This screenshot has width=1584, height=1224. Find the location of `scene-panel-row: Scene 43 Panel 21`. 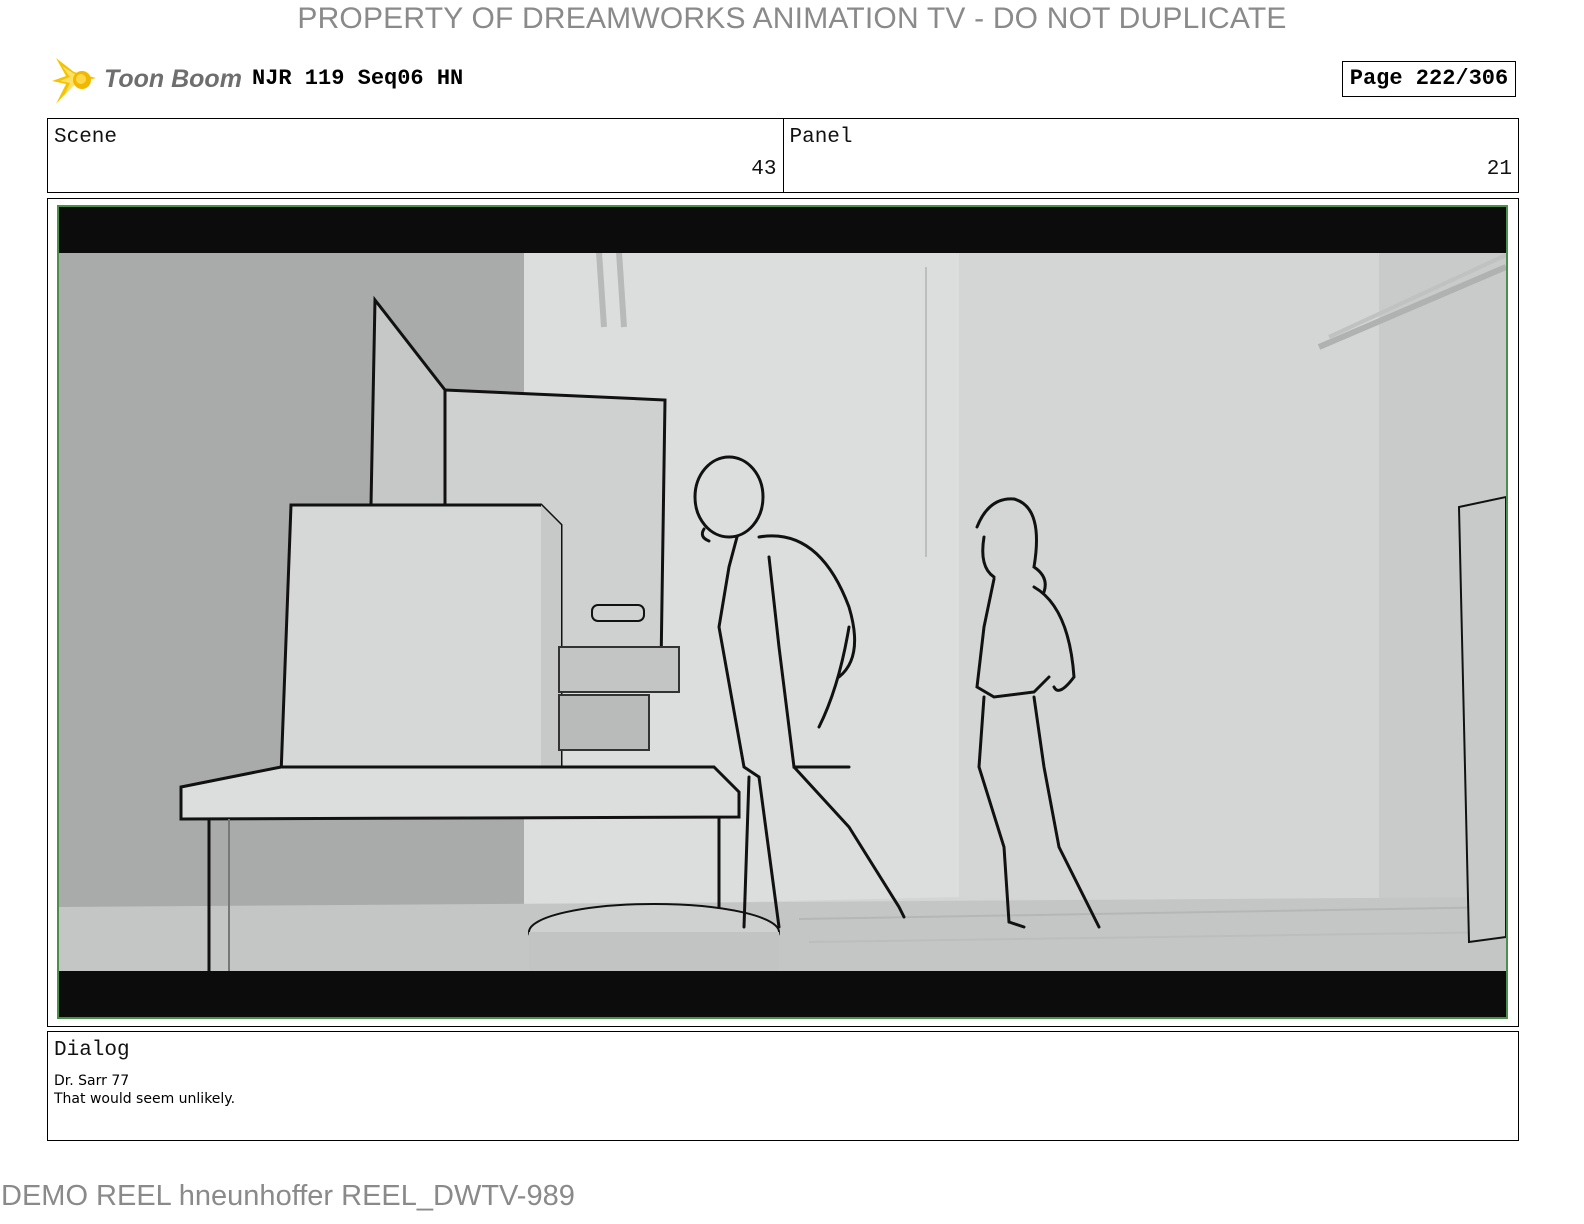

scene-panel-row: Scene 43 Panel 21 is located at coordinates (783, 155).